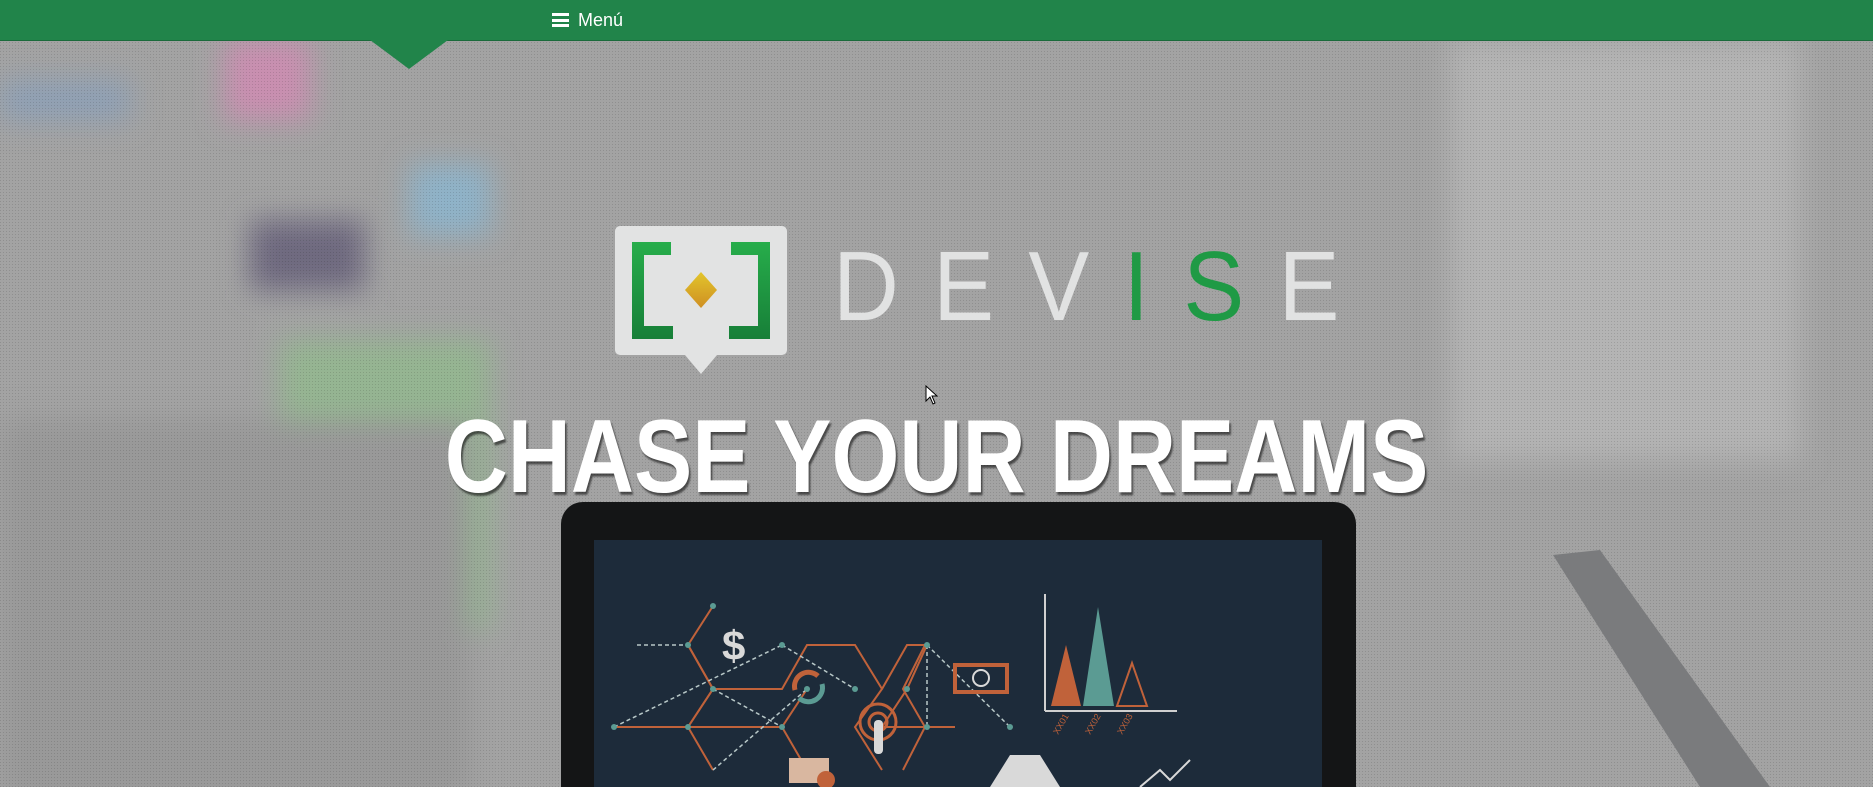  What do you see at coordinates (812, 772) in the screenshot?
I see `card-icon` at bounding box center [812, 772].